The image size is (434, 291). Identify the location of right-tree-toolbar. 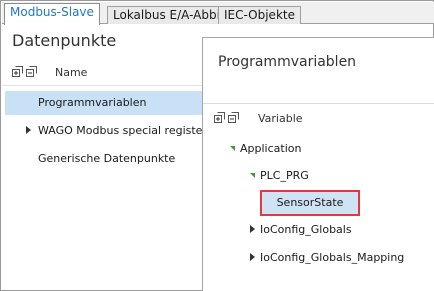
(226, 117).